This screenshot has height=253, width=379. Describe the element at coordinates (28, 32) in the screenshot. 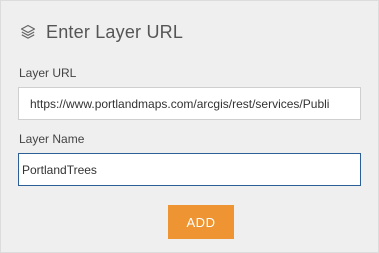

I see `layers-icon` at that location.